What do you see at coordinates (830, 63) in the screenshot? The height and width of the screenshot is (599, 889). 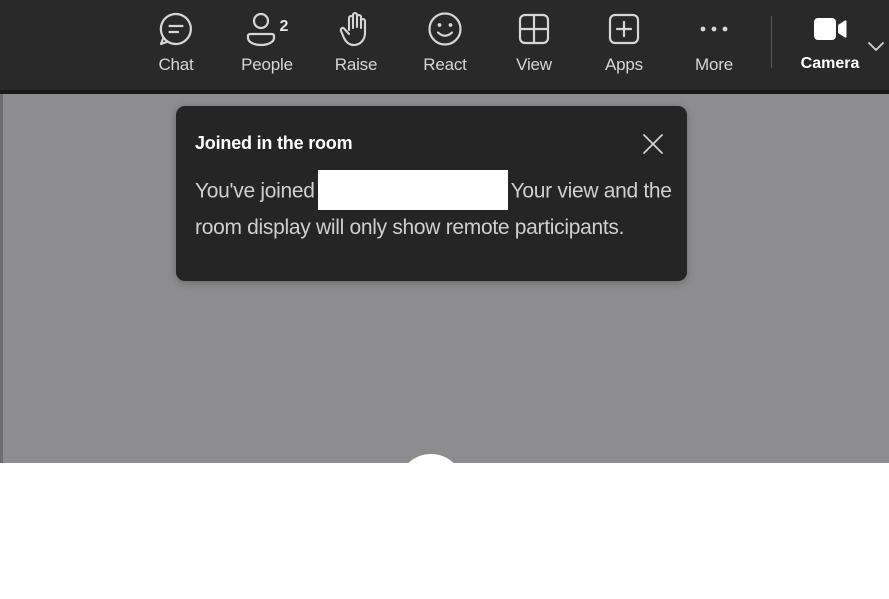 I see `camera-label: Camera` at bounding box center [830, 63].